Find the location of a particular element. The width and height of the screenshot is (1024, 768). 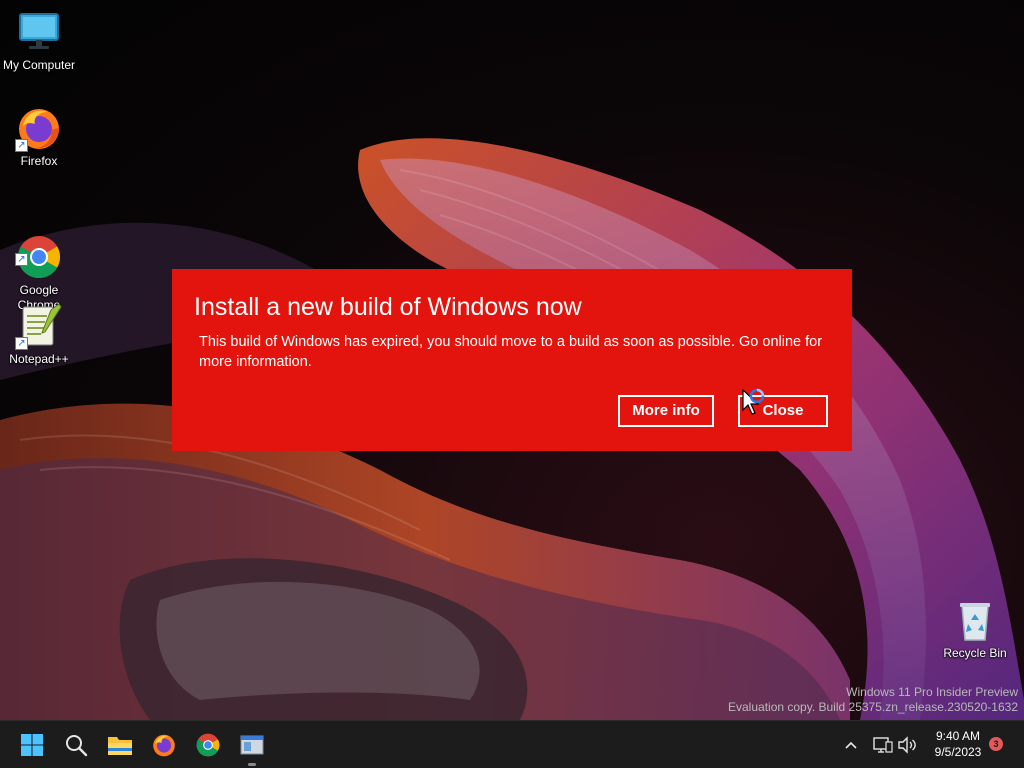

recycle-bin-icon is located at coordinates (975, 620).